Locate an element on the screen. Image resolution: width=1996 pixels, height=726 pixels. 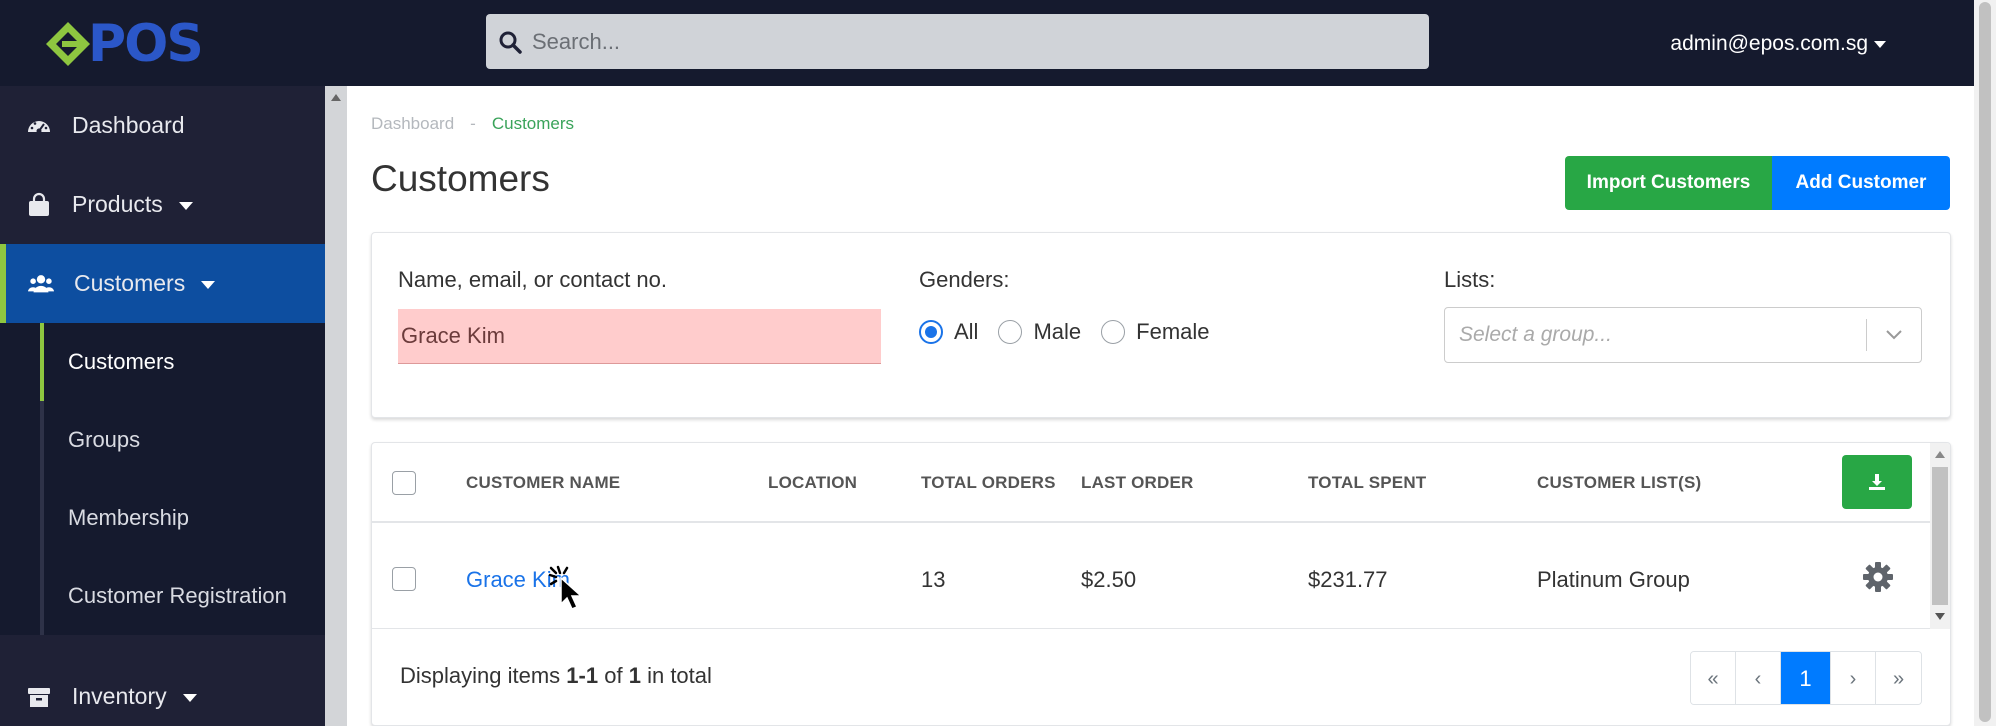
sidebar-item-dashboard: Dashboard is located at coordinates (162, 125).